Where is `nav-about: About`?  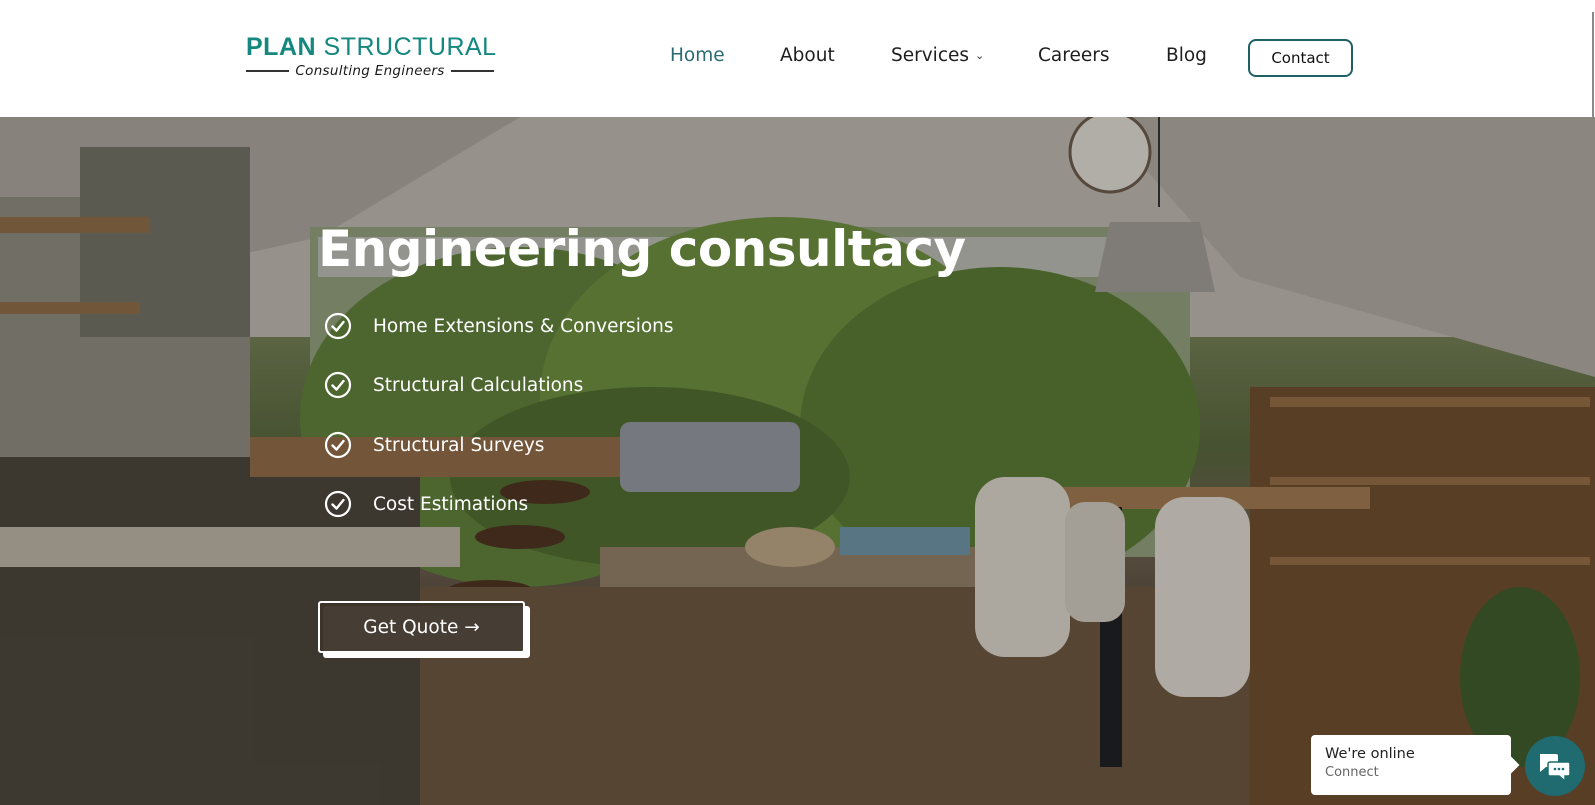 nav-about: About is located at coordinates (807, 55).